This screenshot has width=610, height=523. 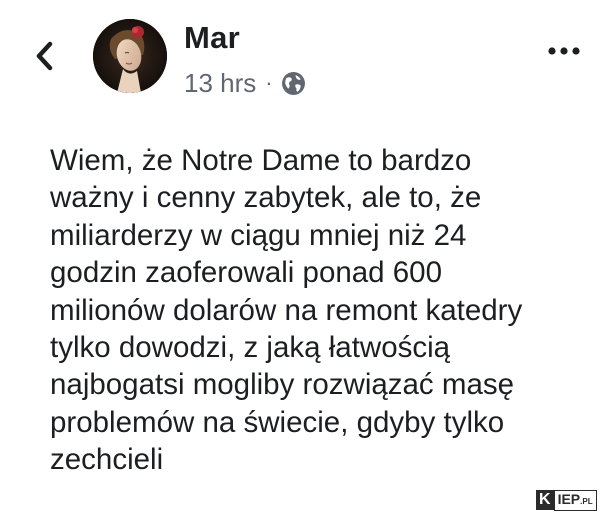 What do you see at coordinates (569, 498) in the screenshot?
I see `watermark-main: IEP` at bounding box center [569, 498].